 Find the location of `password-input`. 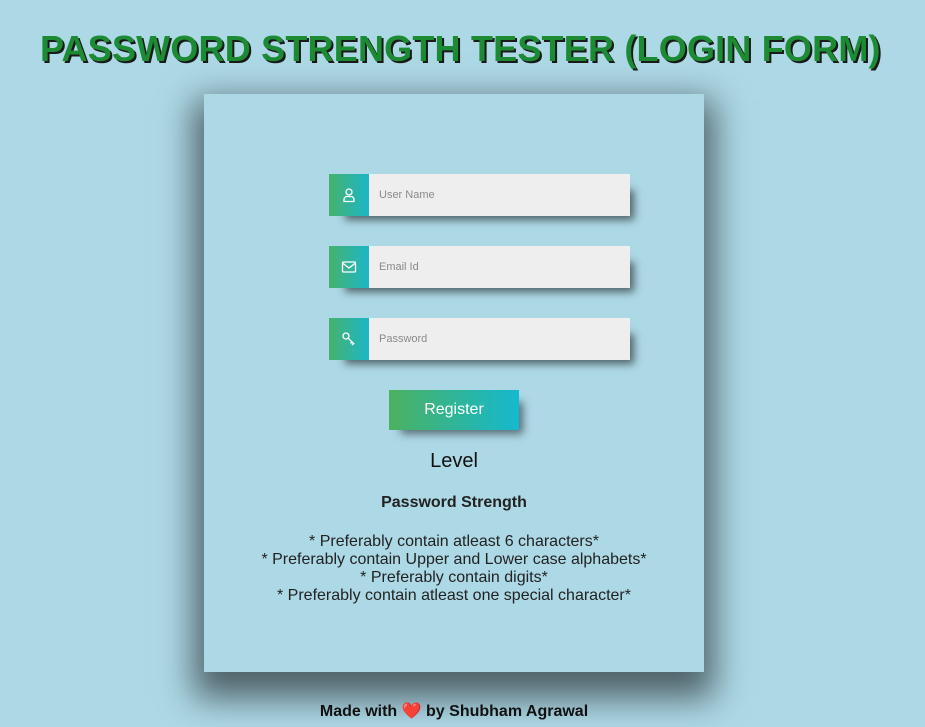

password-input is located at coordinates (499, 339).